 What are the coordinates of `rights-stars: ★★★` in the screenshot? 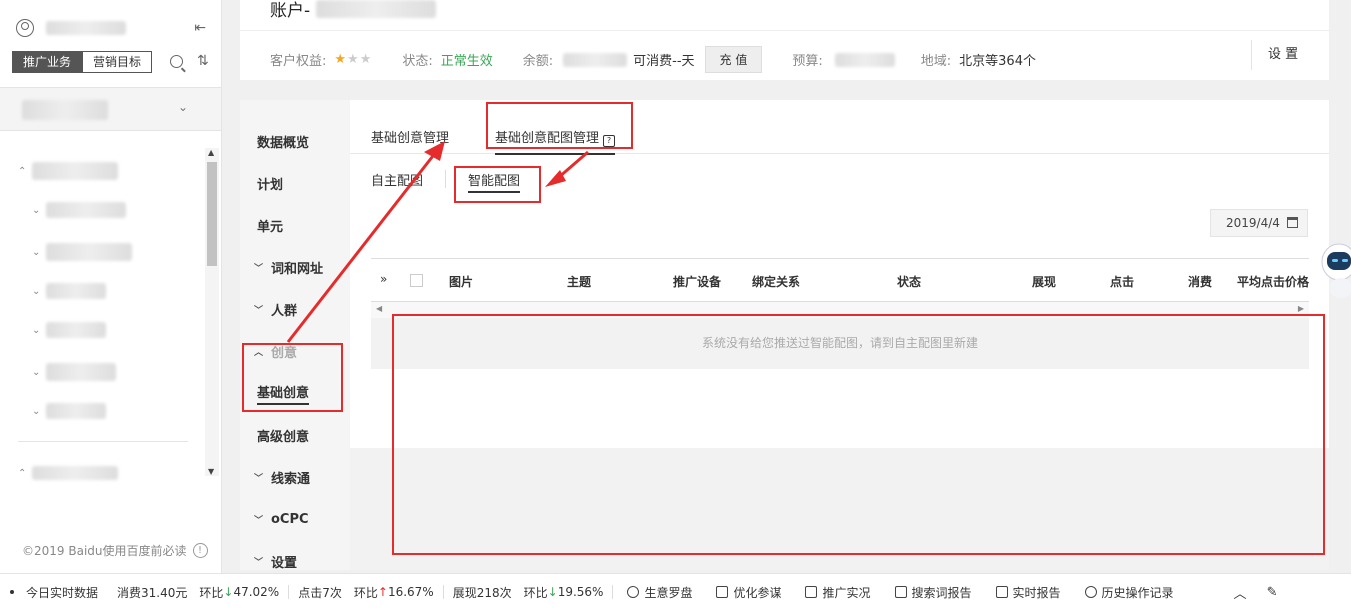 It's located at (353, 59).